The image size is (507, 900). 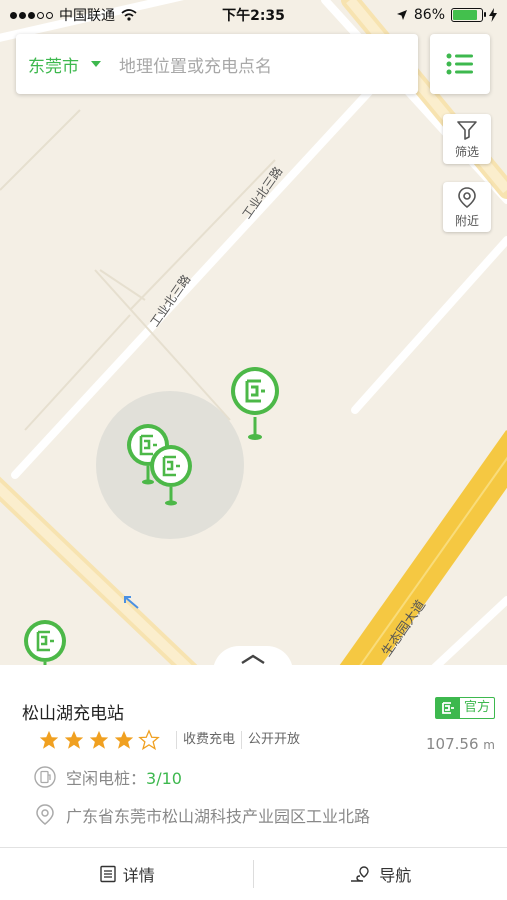 I want to click on rating-stars, so click(x=99, y=740).